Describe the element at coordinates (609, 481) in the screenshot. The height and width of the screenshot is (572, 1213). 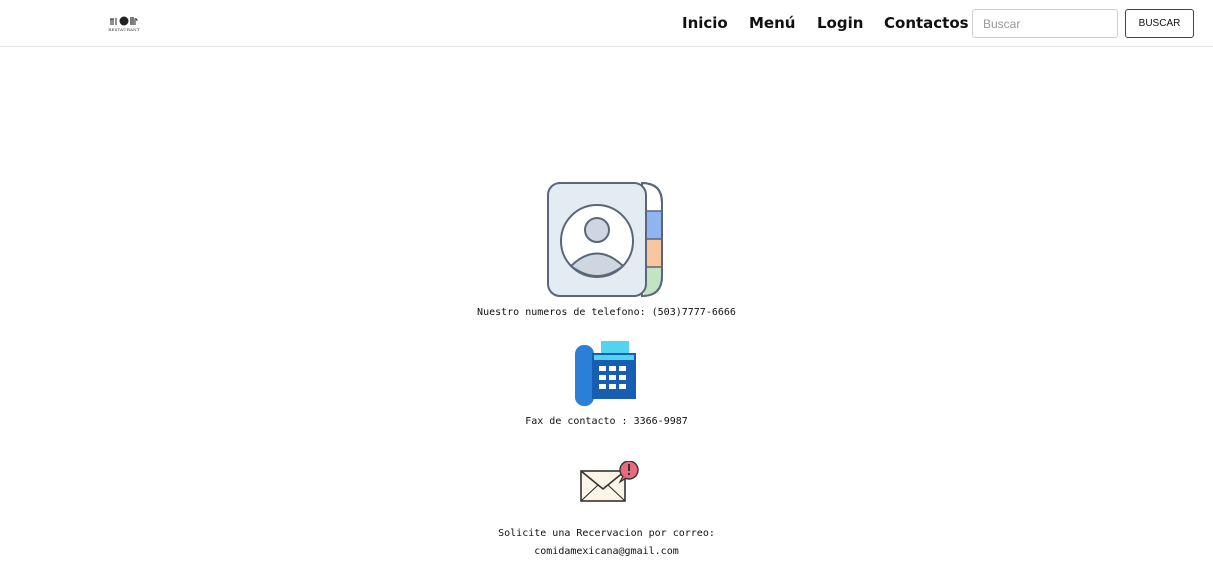
I see `mail-notification-icon` at that location.